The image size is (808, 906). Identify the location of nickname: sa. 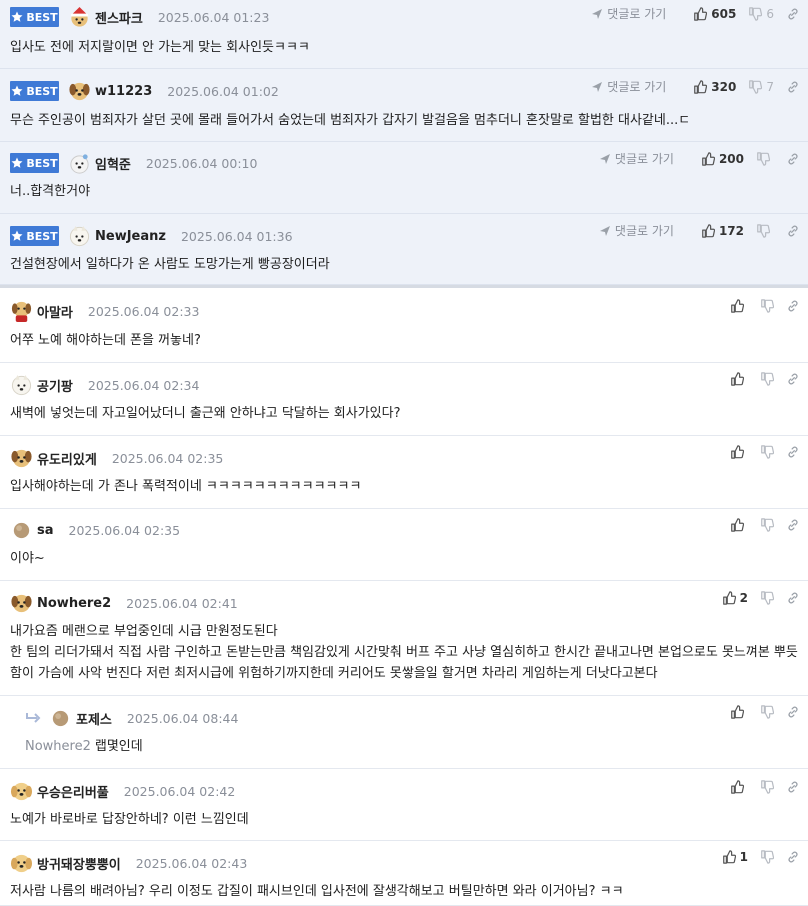
(45, 530).